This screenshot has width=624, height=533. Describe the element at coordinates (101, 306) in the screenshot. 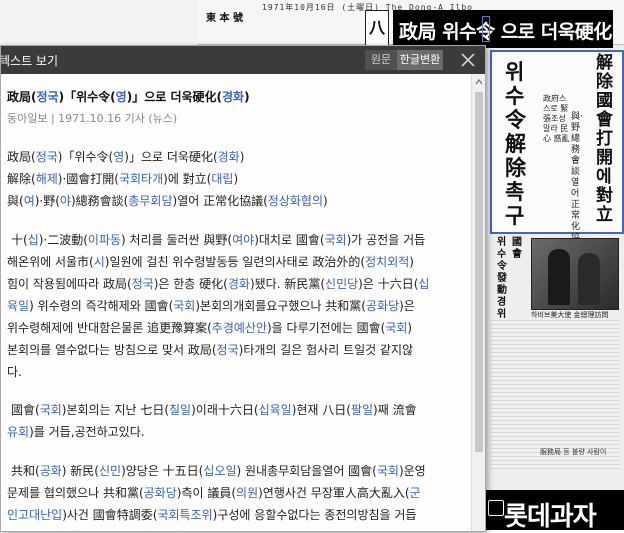

I see `line-text: ) 위수령의 즉각해제와 國會(` at that location.